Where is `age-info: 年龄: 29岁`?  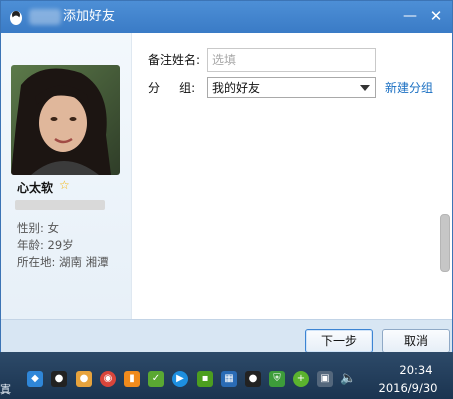 age-info: 年龄: 29岁 is located at coordinates (45, 245).